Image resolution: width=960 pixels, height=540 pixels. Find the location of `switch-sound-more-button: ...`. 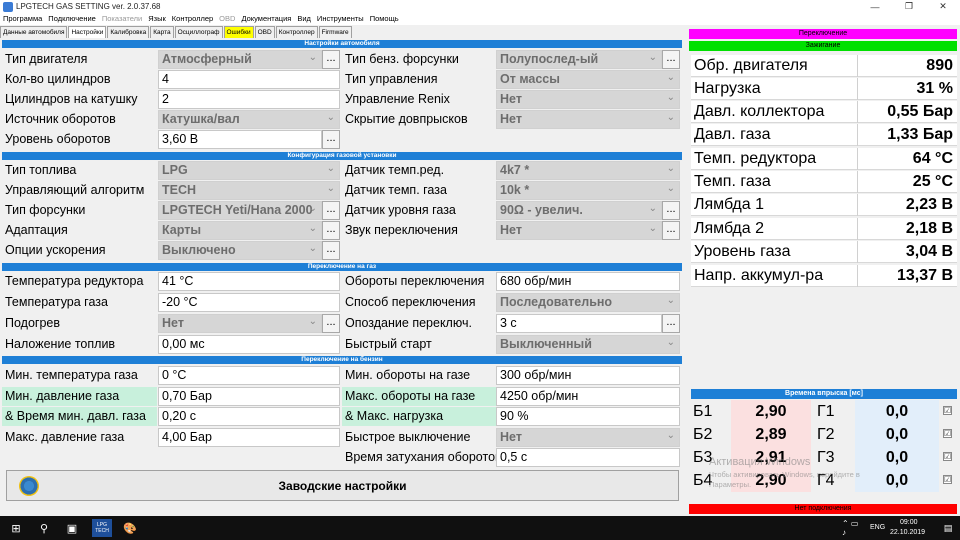

switch-sound-more-button: ... is located at coordinates (671, 230).